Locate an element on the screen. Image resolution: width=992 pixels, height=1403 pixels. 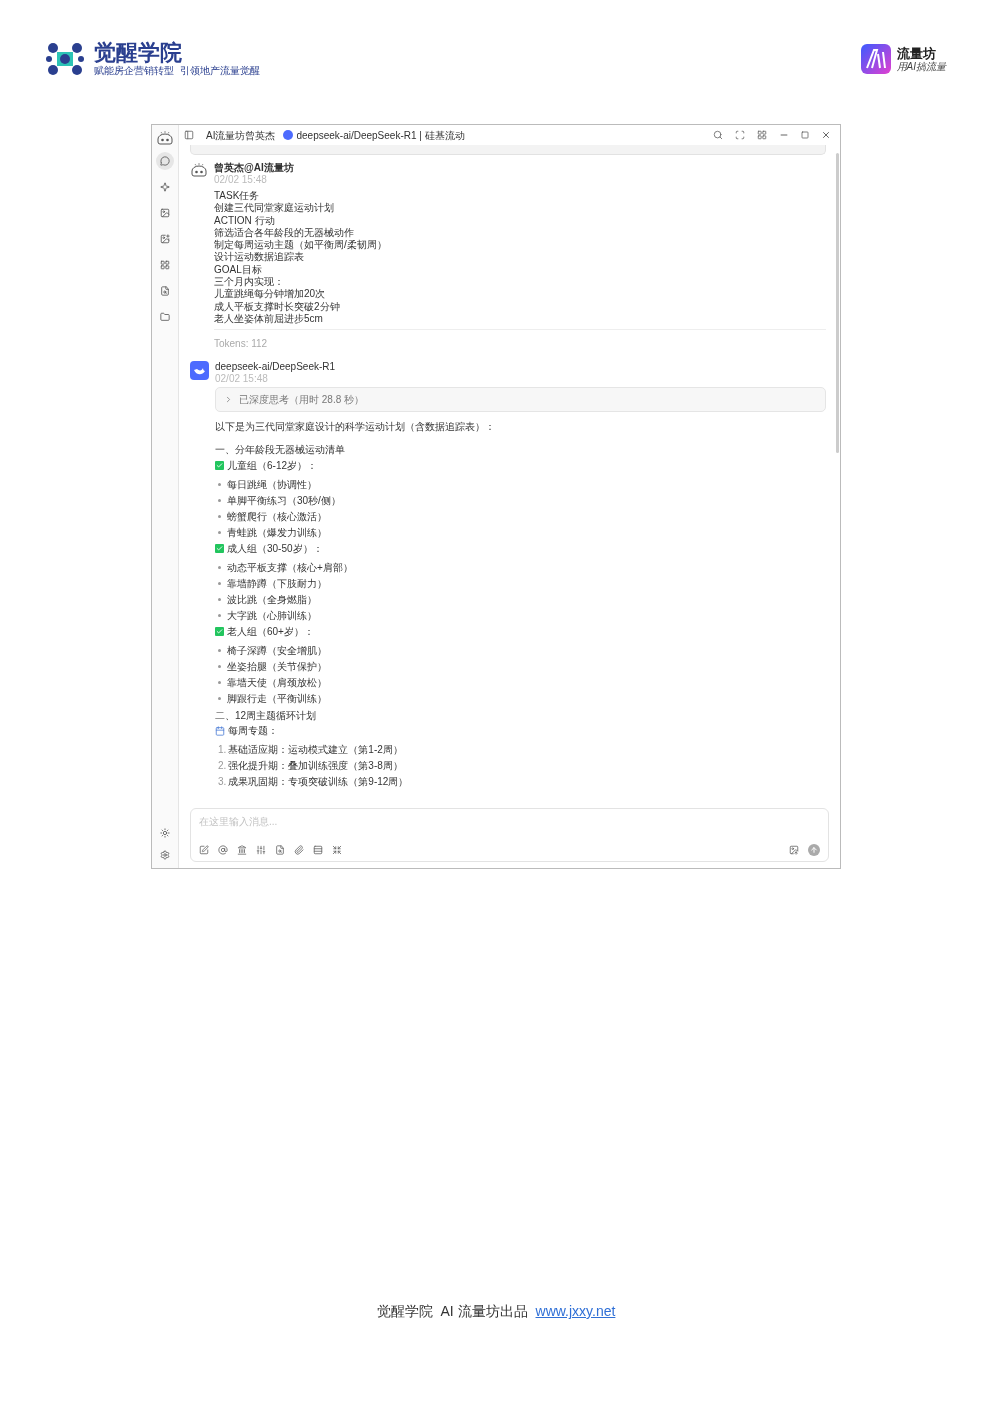
message-text: 每周专题： is located at coordinates (253, 731).